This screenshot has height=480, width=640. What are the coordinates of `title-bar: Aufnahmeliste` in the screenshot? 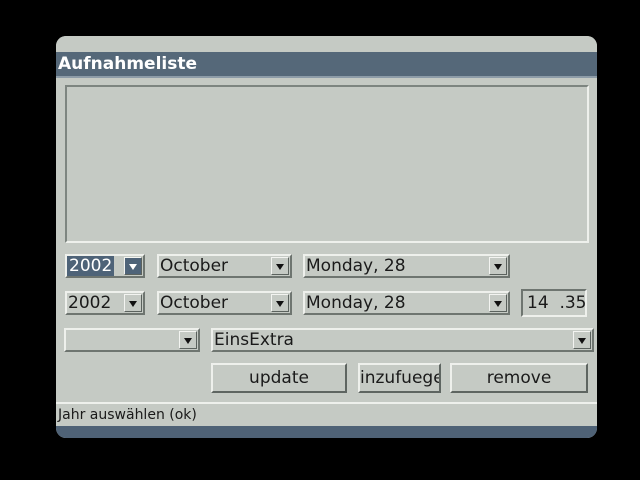 It's located at (326, 64).